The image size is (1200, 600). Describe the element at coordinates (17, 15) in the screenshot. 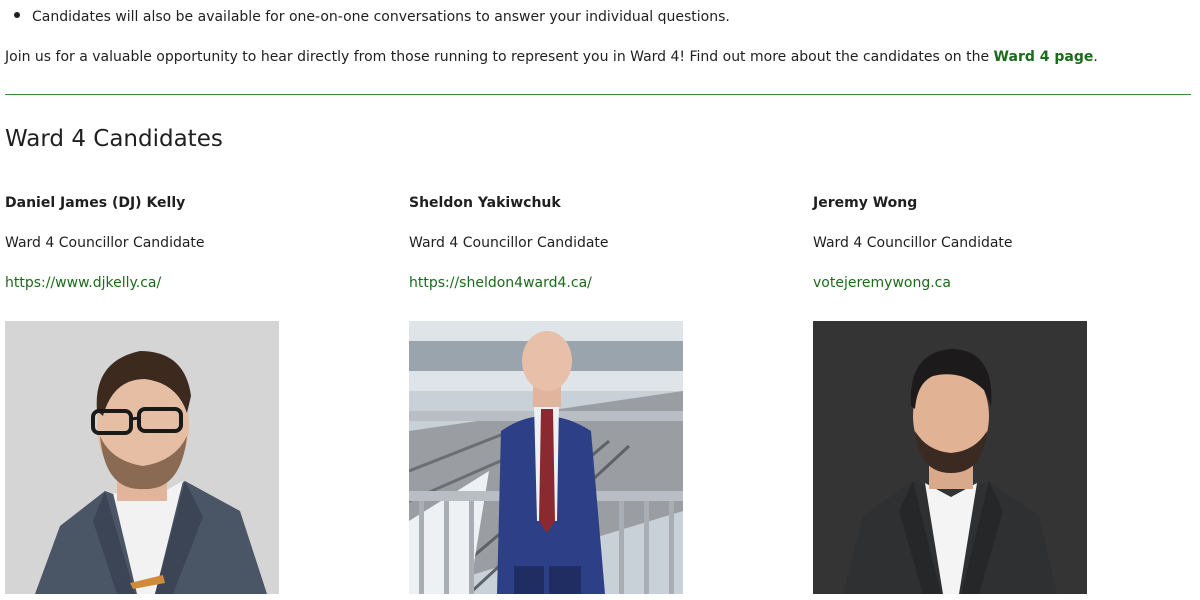

I see `bullet-dot-icon` at that location.